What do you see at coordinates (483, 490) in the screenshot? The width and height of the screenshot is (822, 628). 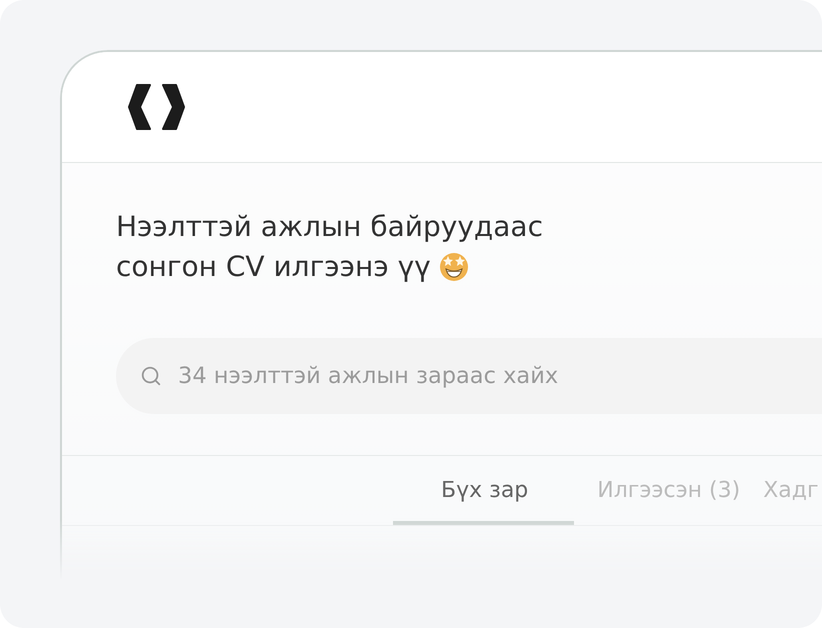 I see `tab: Бүх зар` at bounding box center [483, 490].